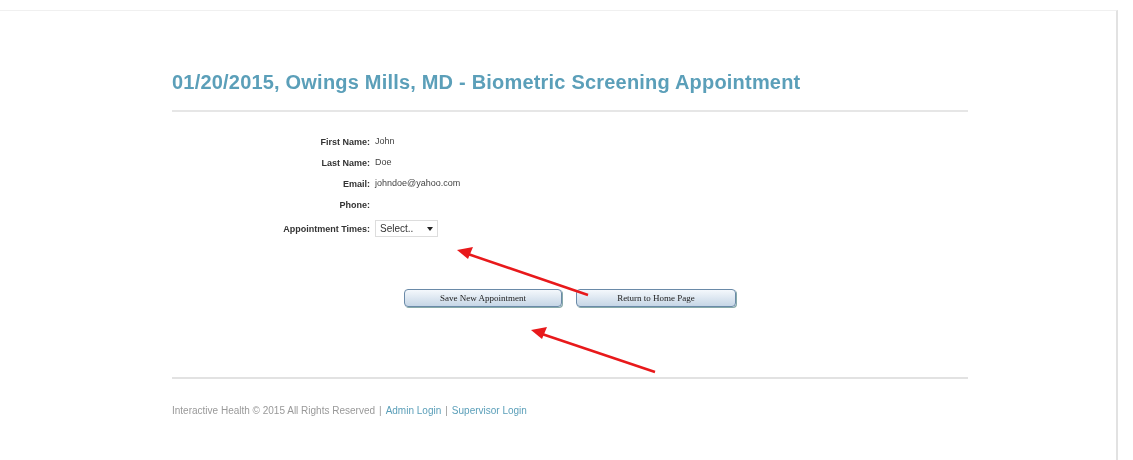 This screenshot has height=460, width=1133. I want to click on home-button: Return to Home Page, so click(656, 298).